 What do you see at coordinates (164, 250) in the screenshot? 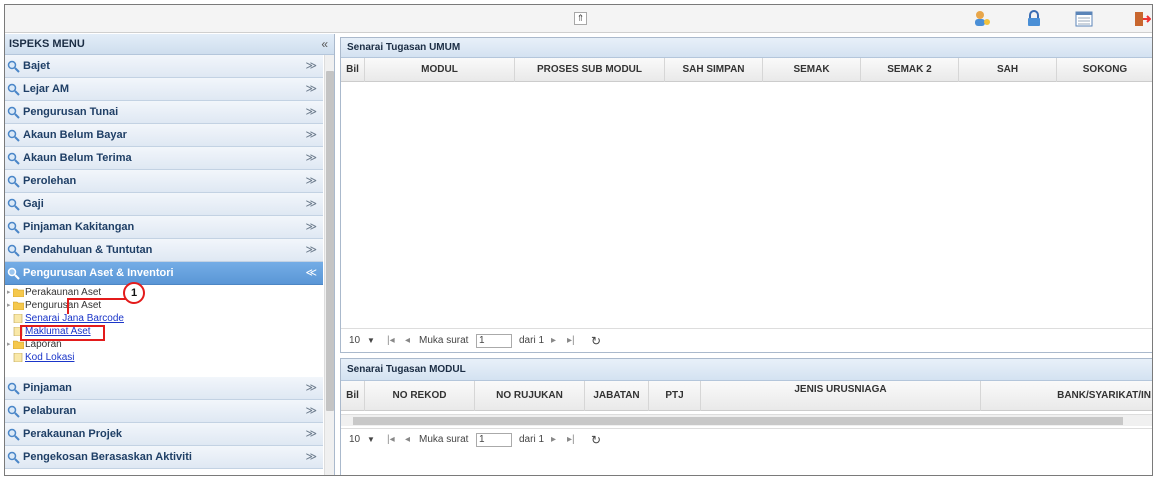
I see `menu-item-pendahuluan-tuntutan: Pendahuluan & Tuntutan ≫` at bounding box center [164, 250].